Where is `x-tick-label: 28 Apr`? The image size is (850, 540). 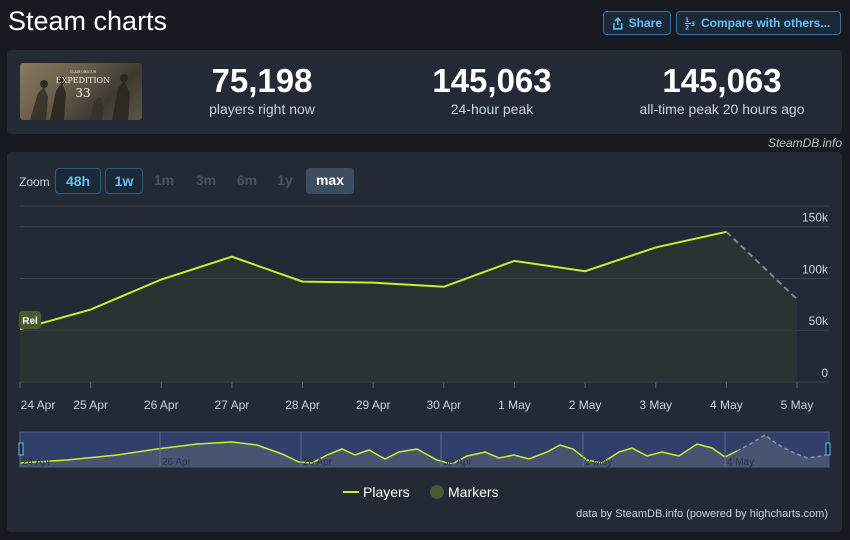
x-tick-label: 28 Apr is located at coordinates (302, 405).